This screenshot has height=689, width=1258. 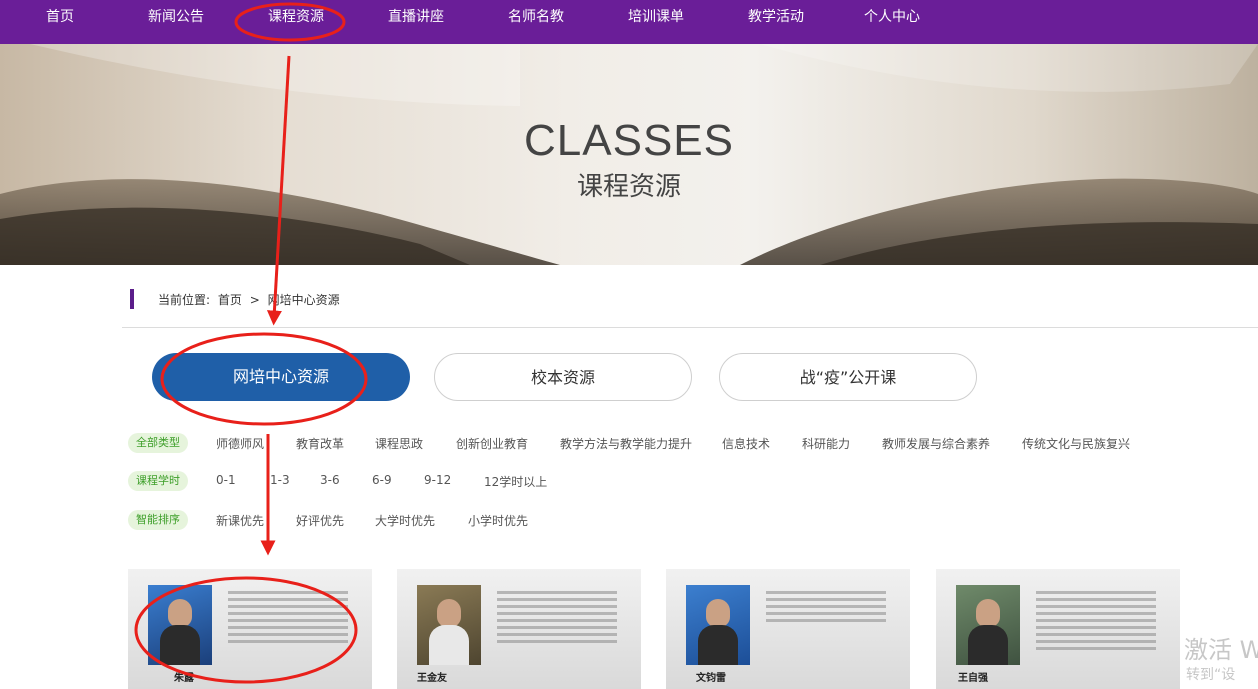 I want to click on activation-watermark-subtitle: 转到“设, so click(x=1211, y=675).